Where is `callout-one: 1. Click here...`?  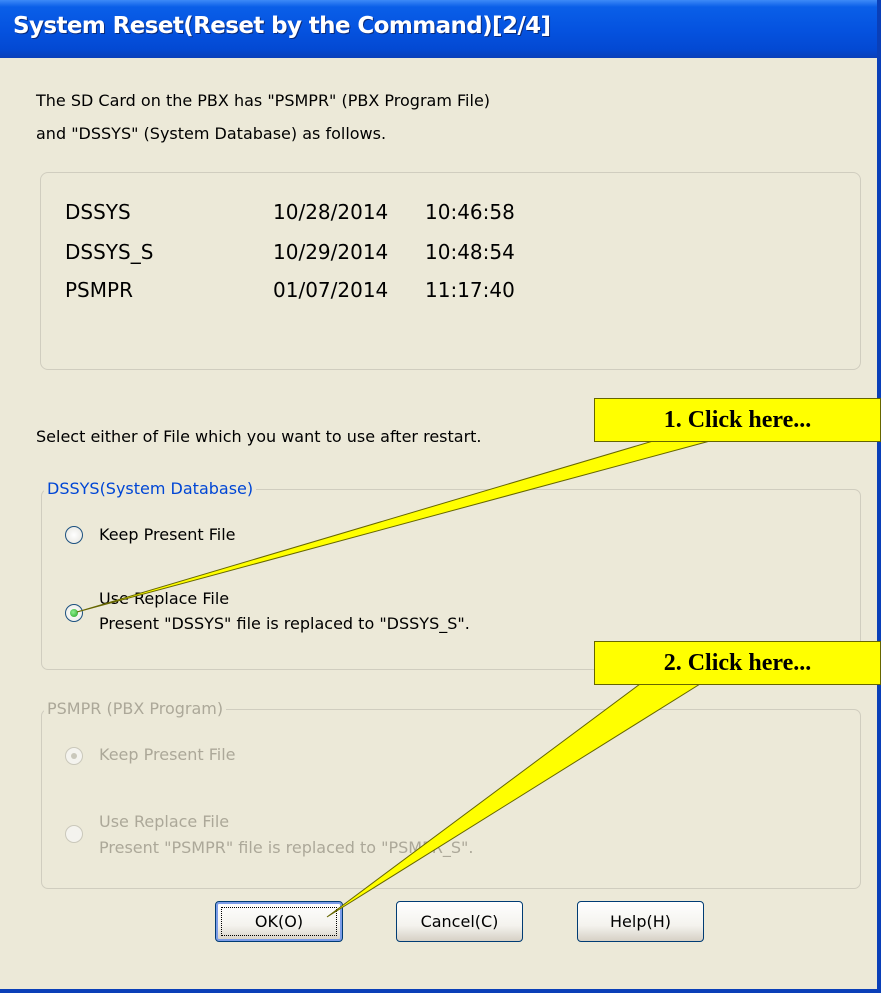
callout-one: 1. Click here... is located at coordinates (737, 420).